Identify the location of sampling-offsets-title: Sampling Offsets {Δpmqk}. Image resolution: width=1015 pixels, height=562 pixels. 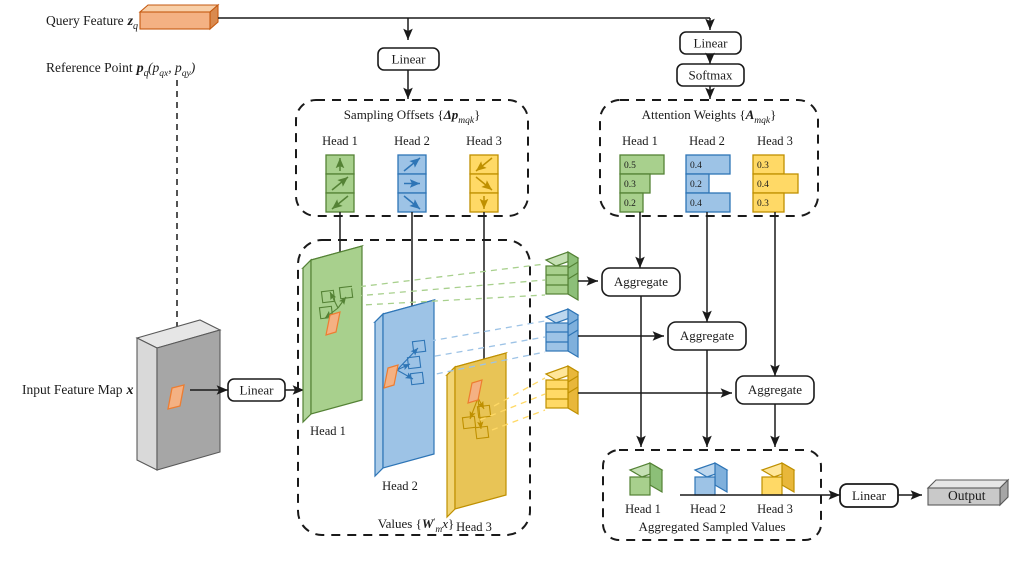
(412, 116).